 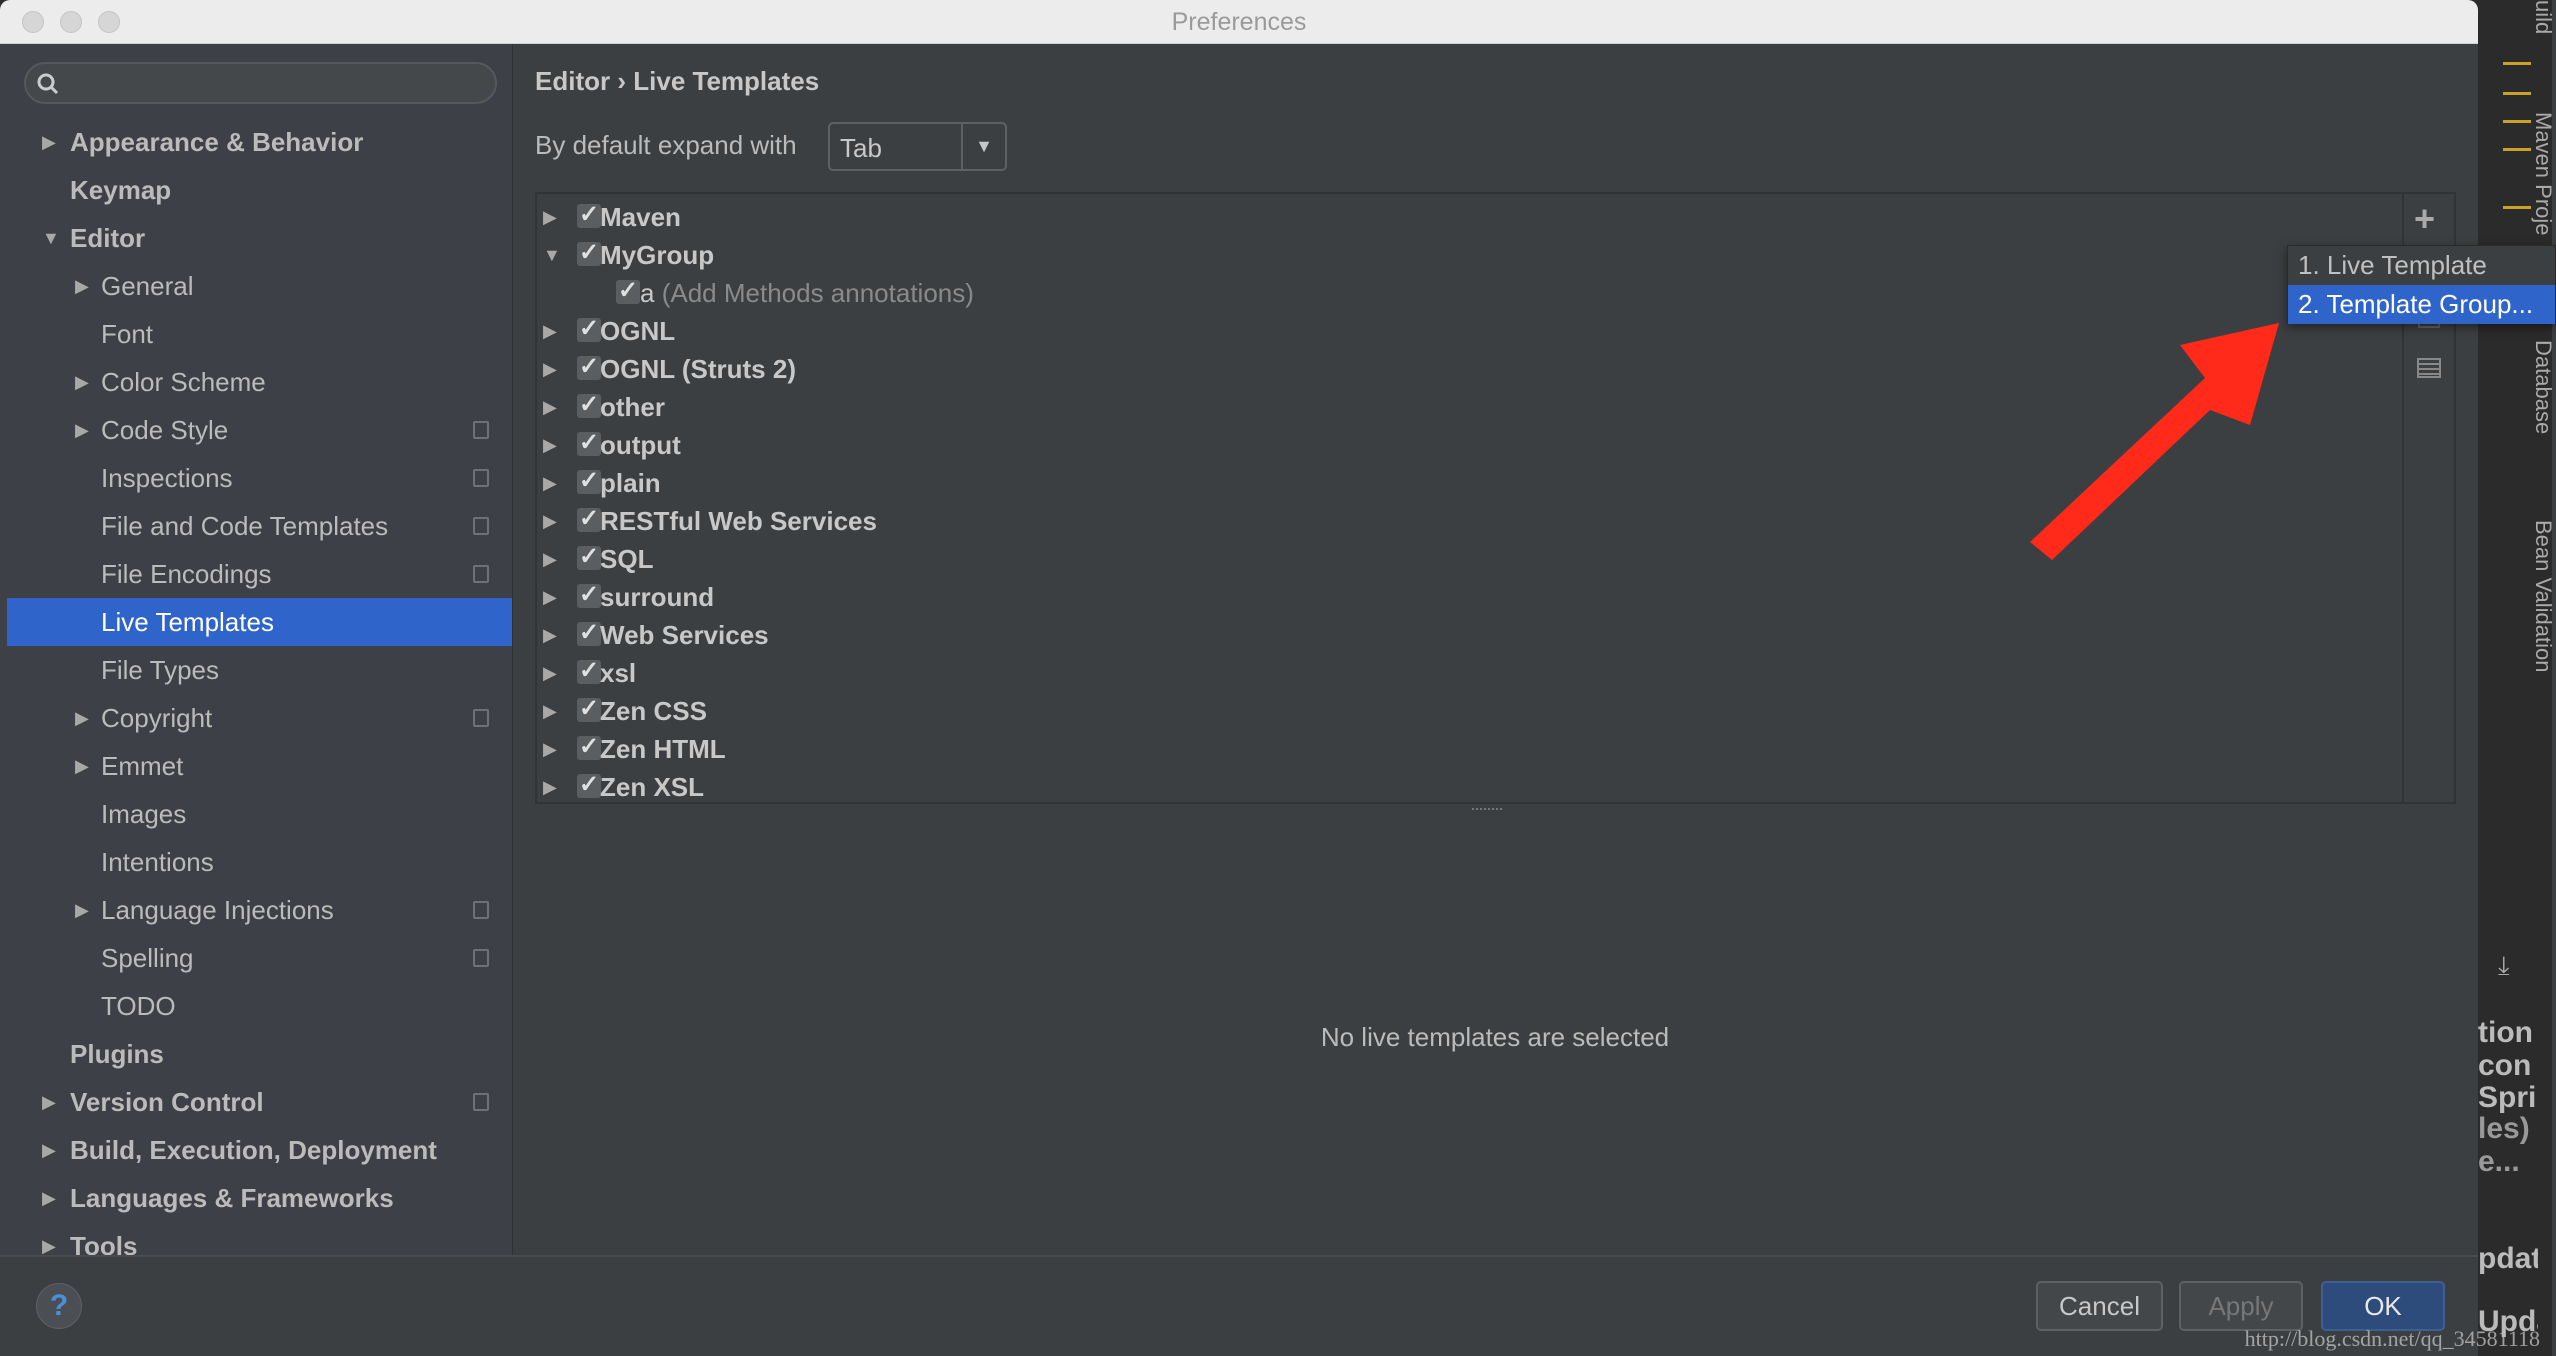 I want to click on annotation-arrow, so click(x=2154, y=441).